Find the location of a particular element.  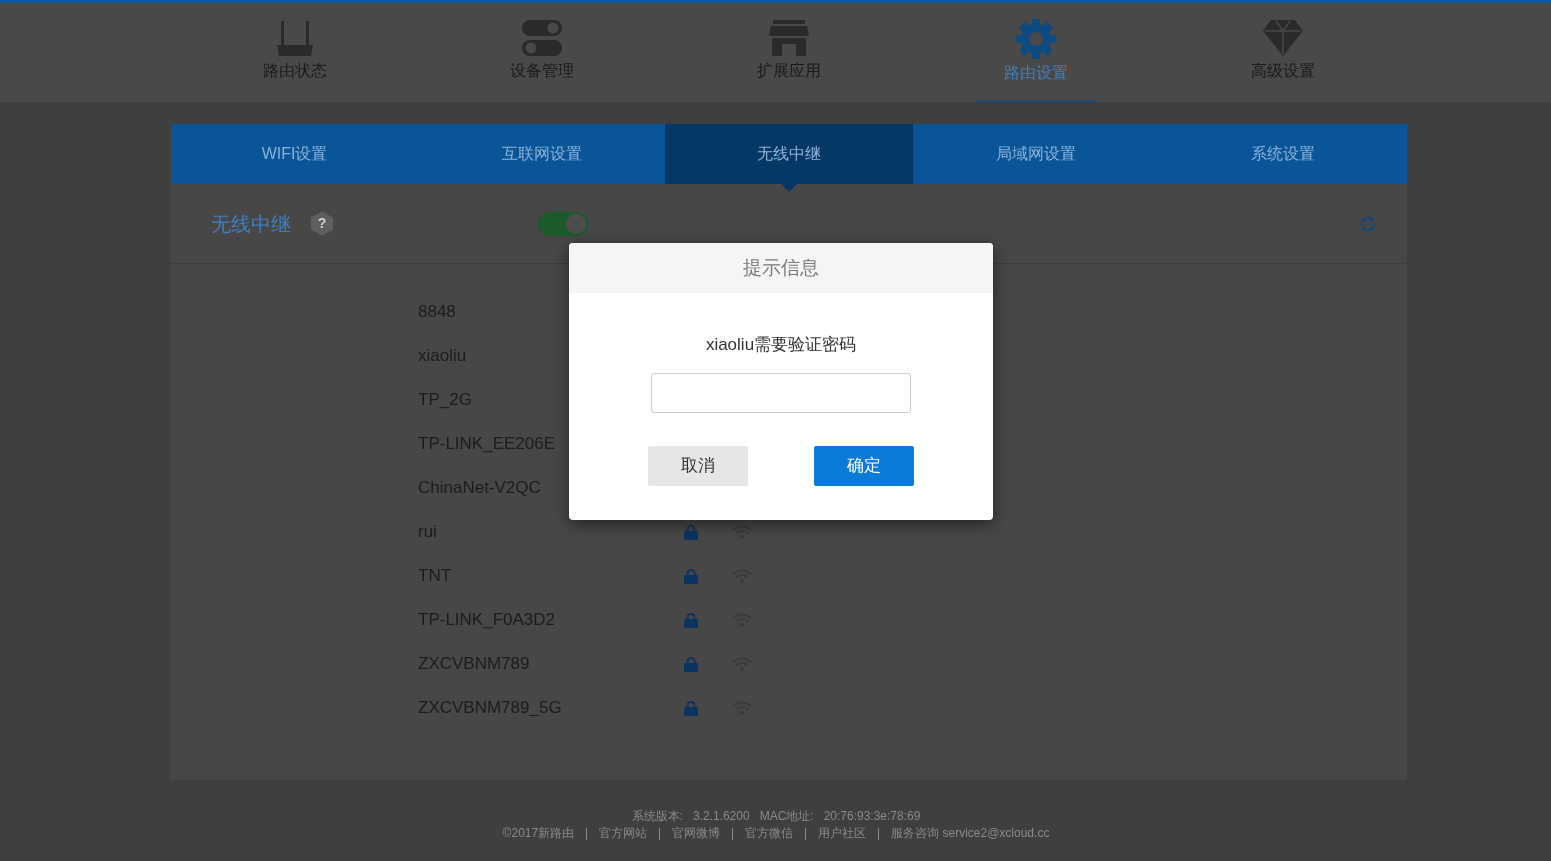

wifi-icon is located at coordinates (742, 532).